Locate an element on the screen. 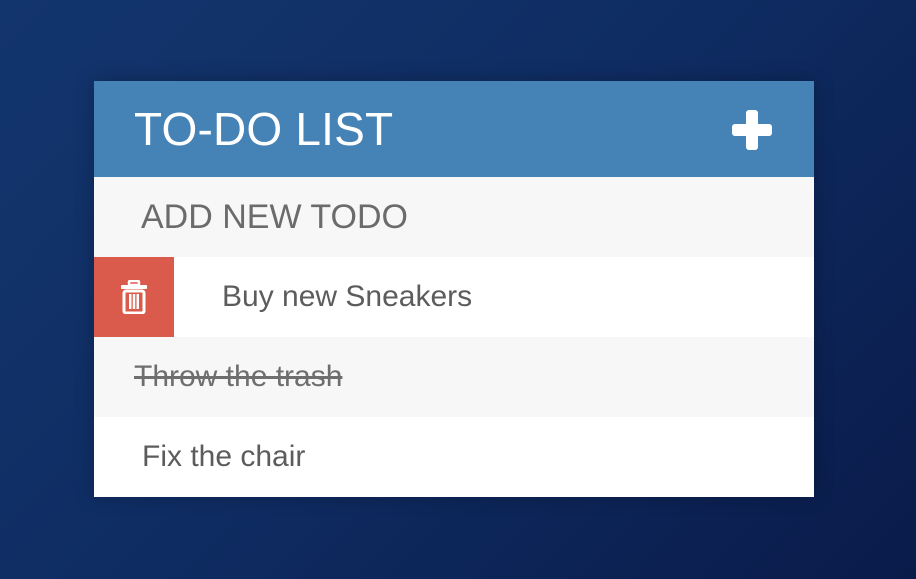  new-todo-input is located at coordinates (454, 217).